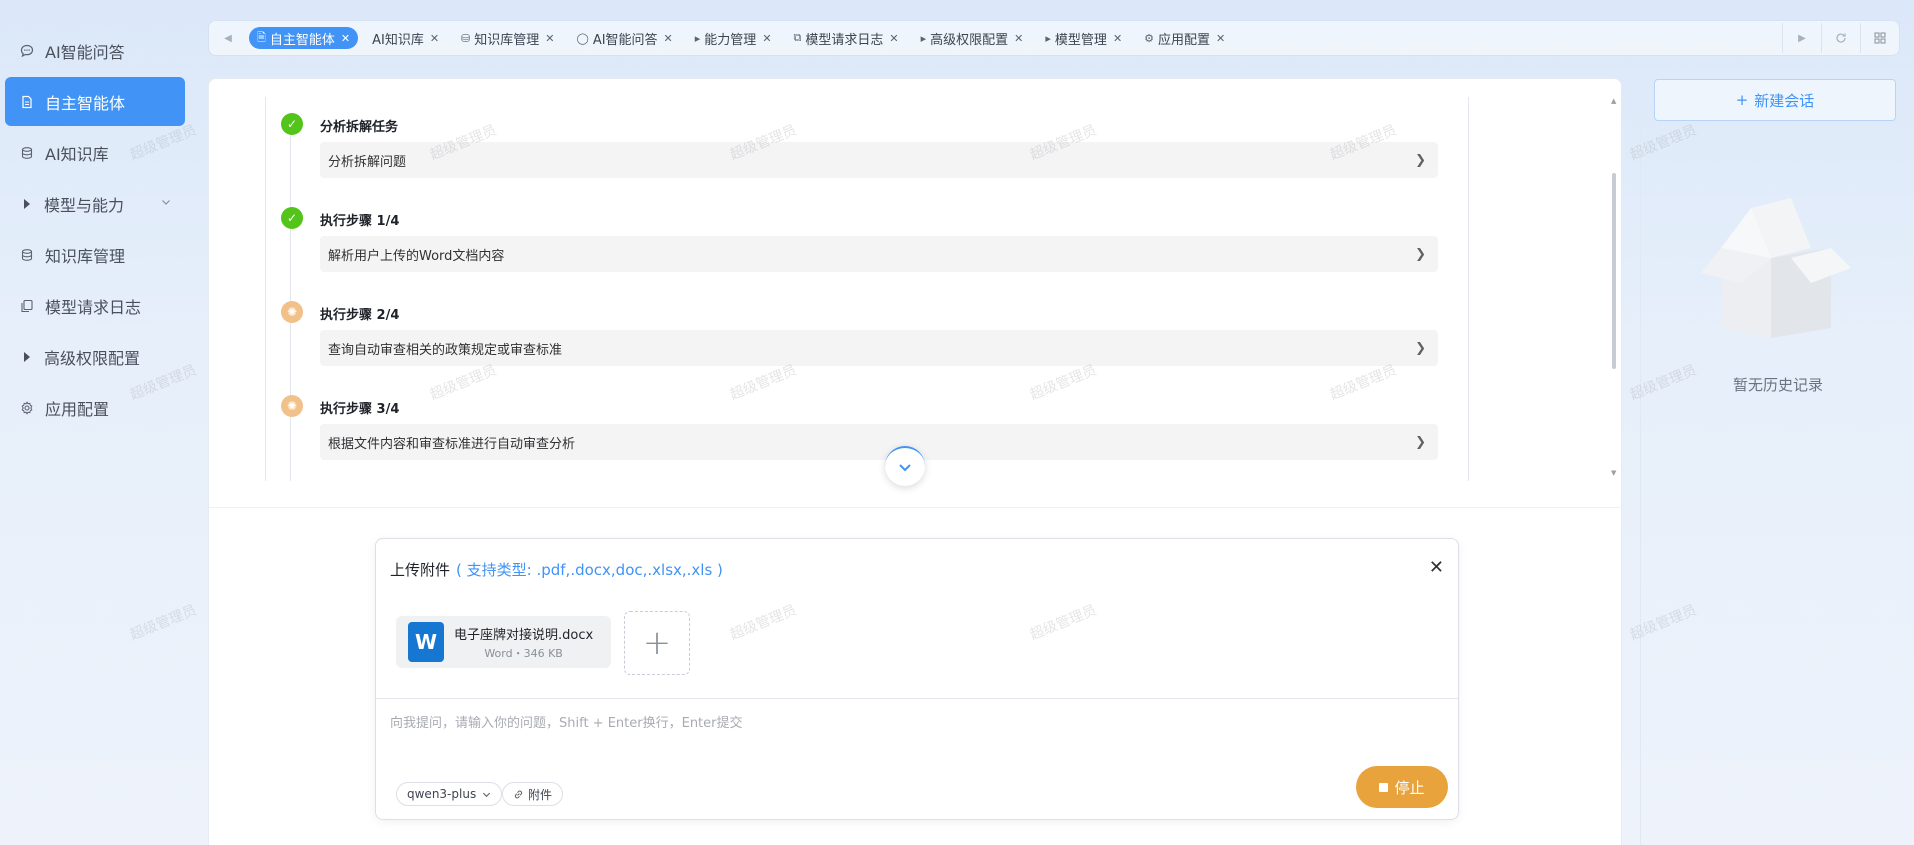  What do you see at coordinates (1776, 268) in the screenshot?
I see `empty-box-icon` at bounding box center [1776, 268].